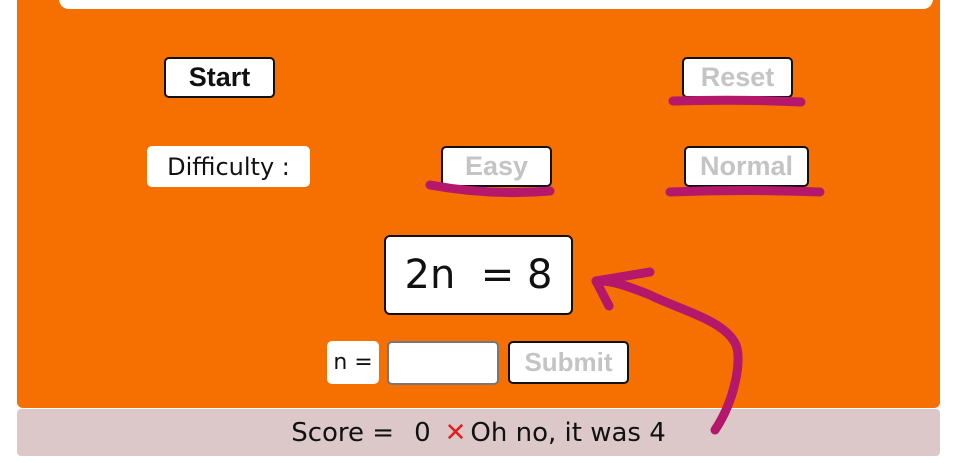 The width and height of the screenshot is (973, 463). I want to click on reset-button: Reset, so click(737, 77).